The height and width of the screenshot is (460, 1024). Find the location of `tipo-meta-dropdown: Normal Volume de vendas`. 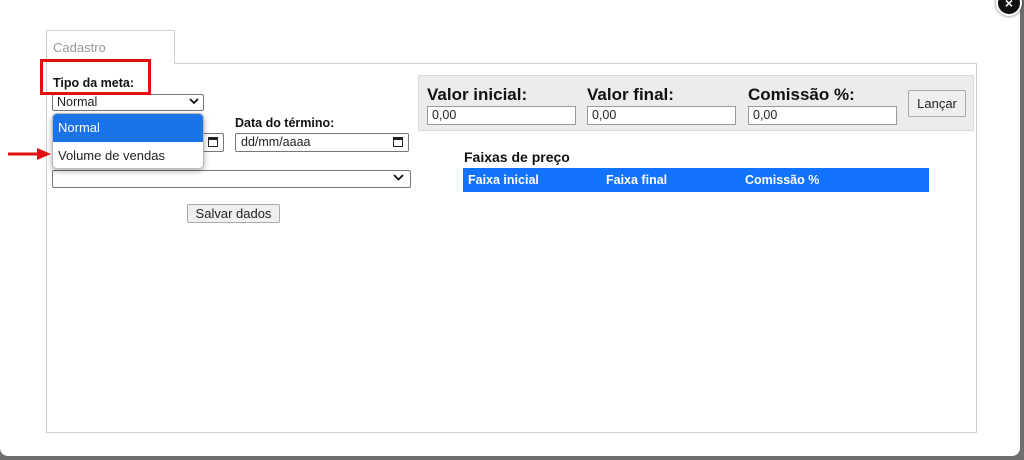

tipo-meta-dropdown: Normal Volume de vendas is located at coordinates (128, 141).